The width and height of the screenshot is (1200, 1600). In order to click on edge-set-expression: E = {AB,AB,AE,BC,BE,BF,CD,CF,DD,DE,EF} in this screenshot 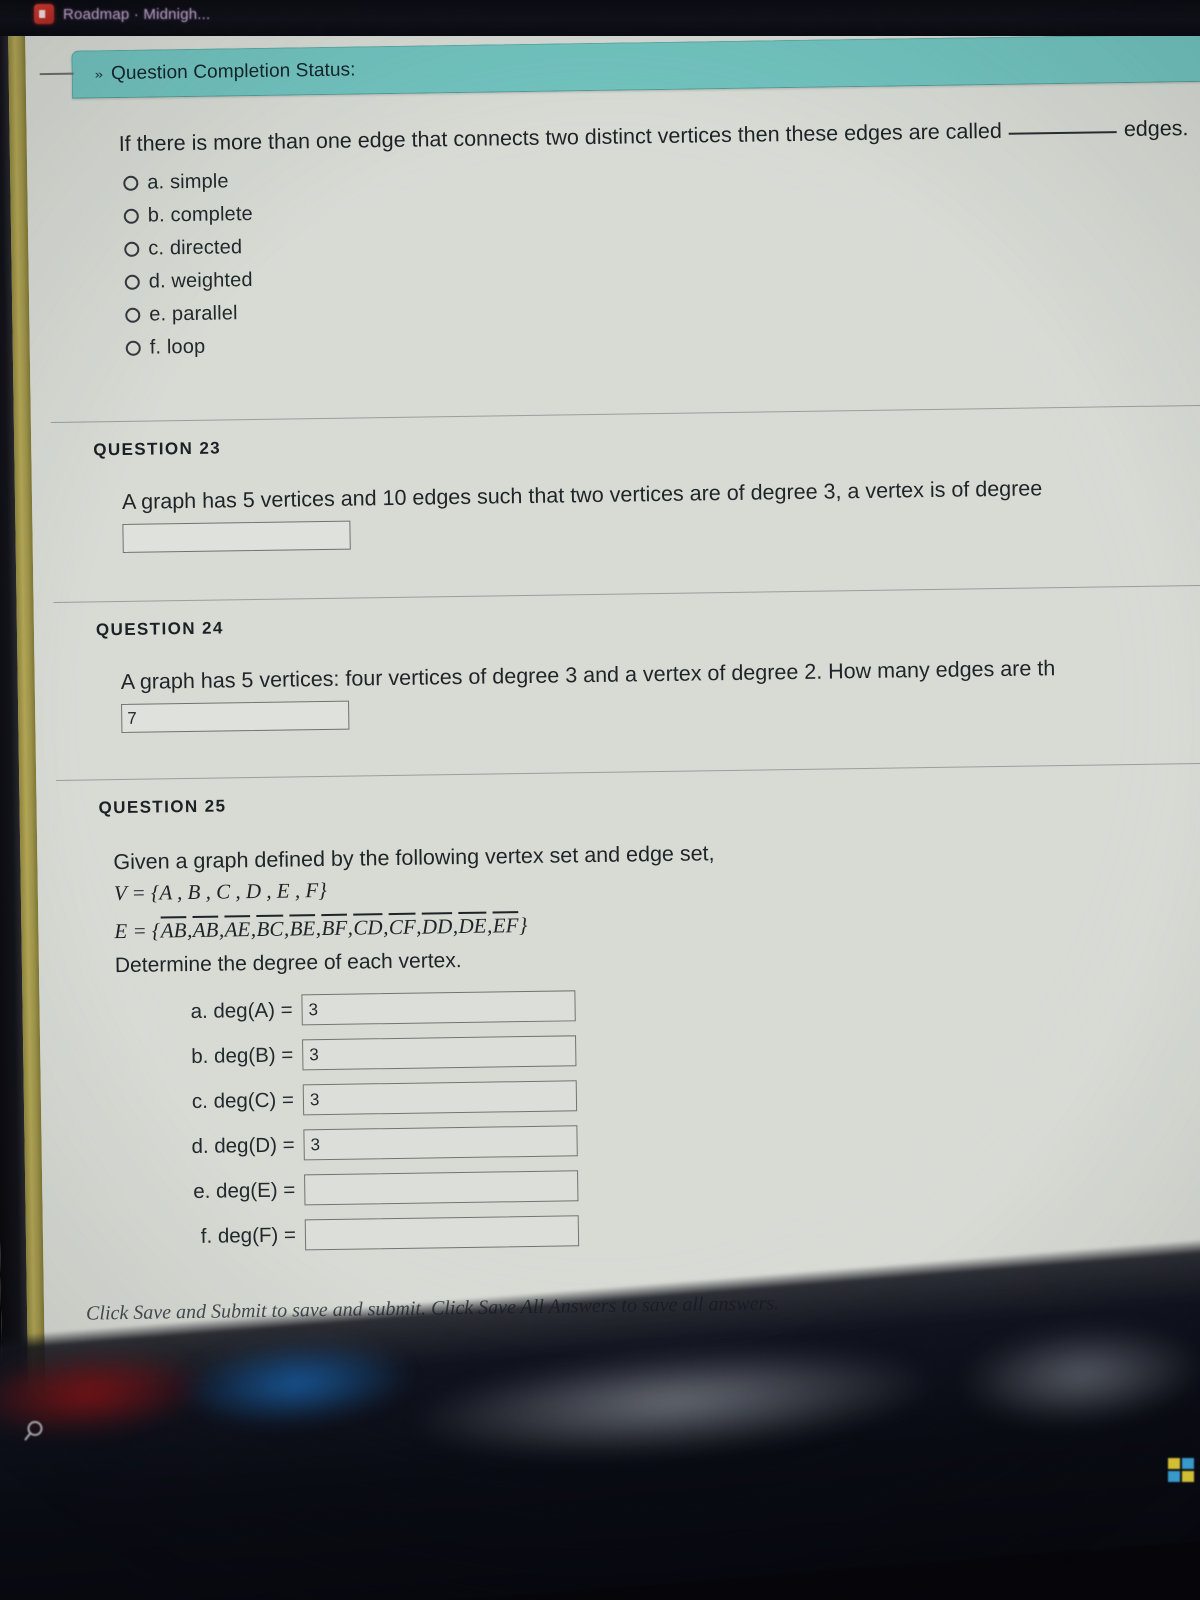, I will do `click(657, 923)`.